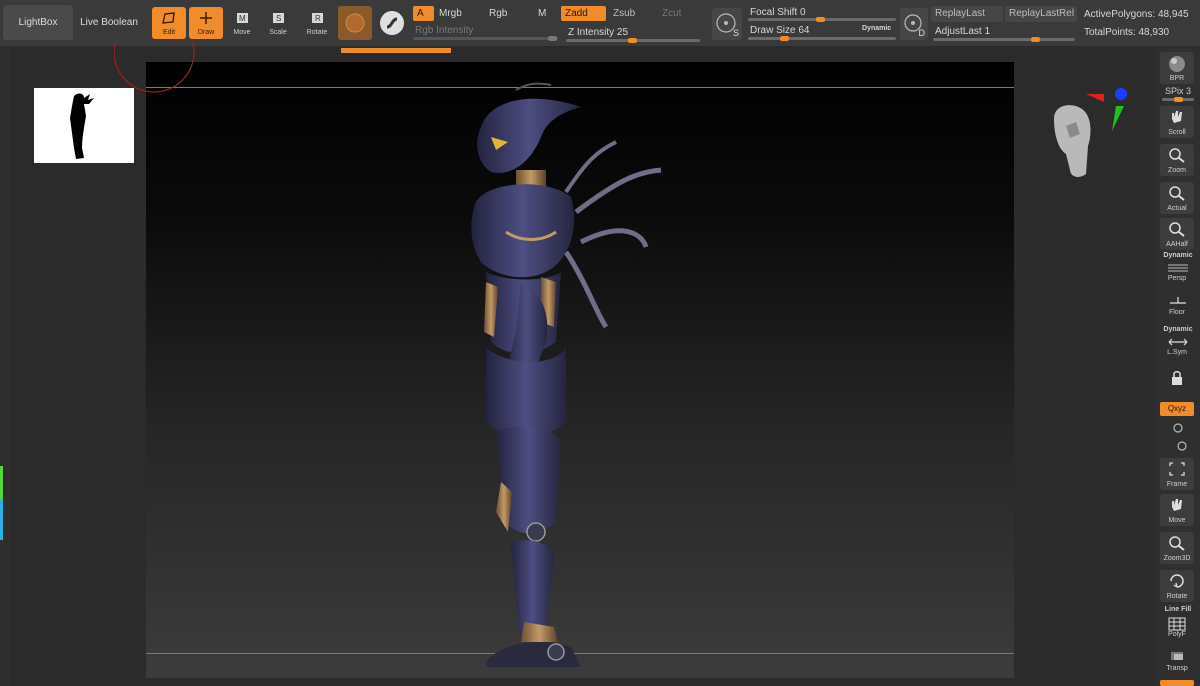  I want to click on svg-text: S, so click(278, 18).